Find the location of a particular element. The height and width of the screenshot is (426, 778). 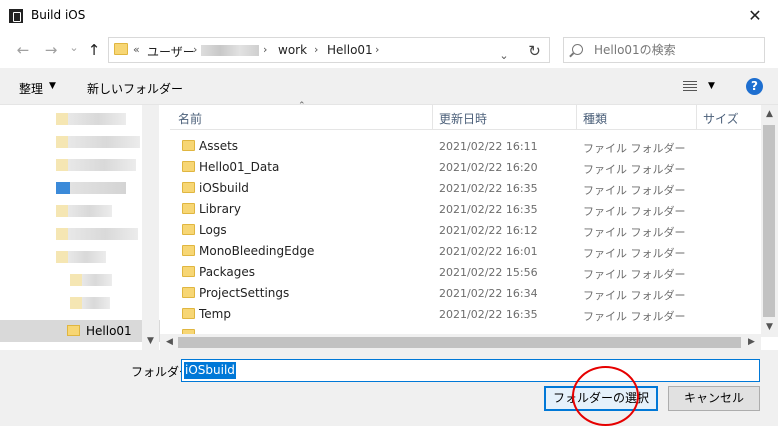

cancel-button: キャンセル is located at coordinates (714, 398).